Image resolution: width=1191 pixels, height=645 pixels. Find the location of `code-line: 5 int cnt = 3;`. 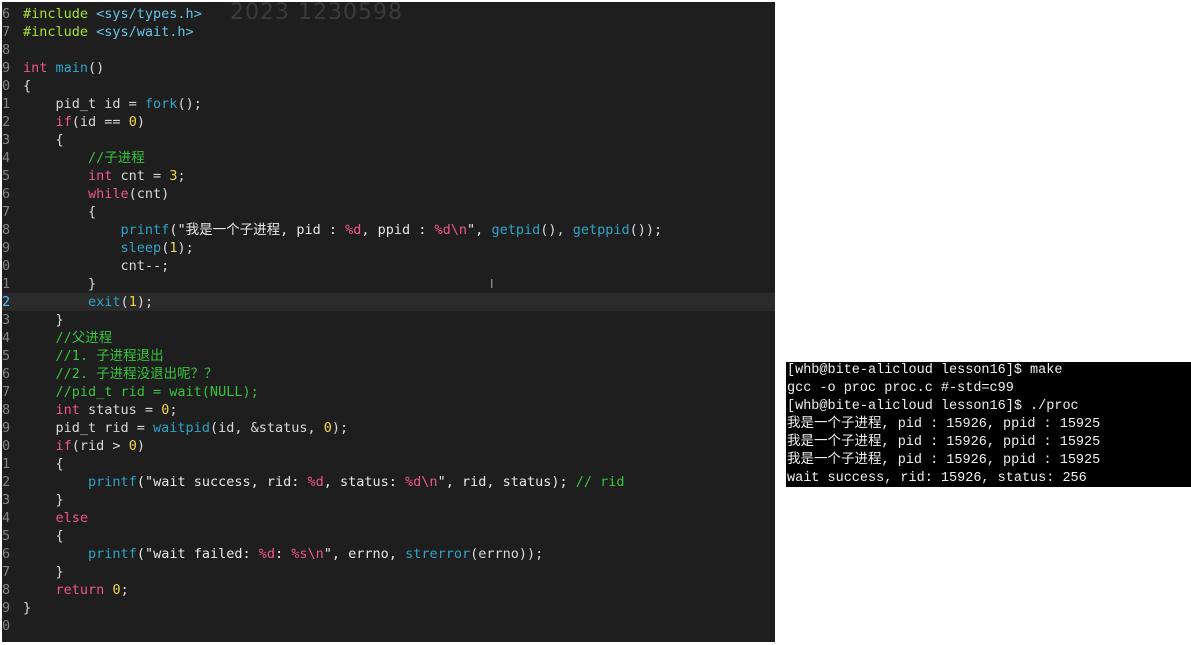

code-line: 5 int cnt = 3; is located at coordinates (388, 176).